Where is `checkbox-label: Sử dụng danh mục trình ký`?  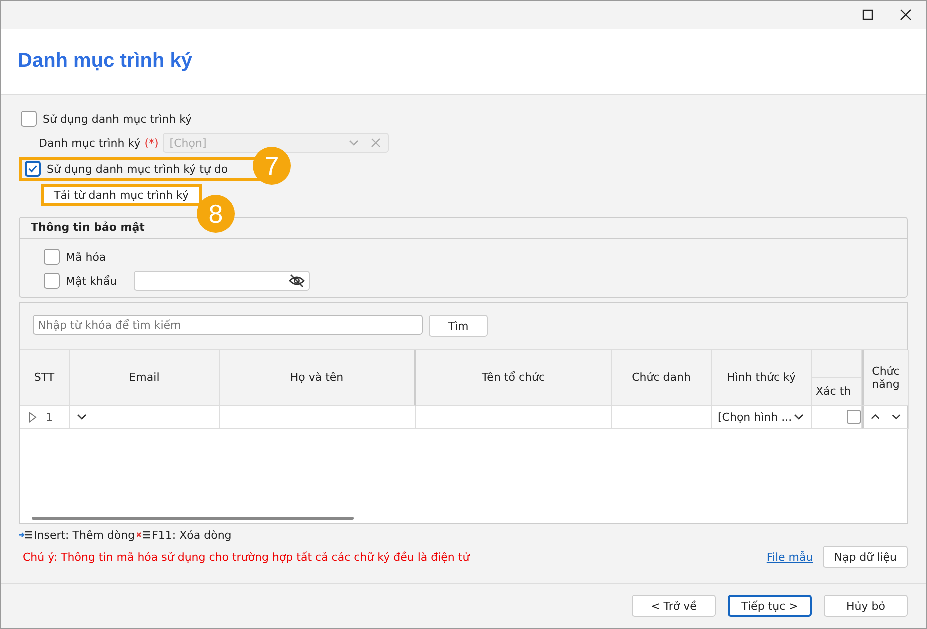
checkbox-label: Sử dụng danh mục trình ký is located at coordinates (117, 119).